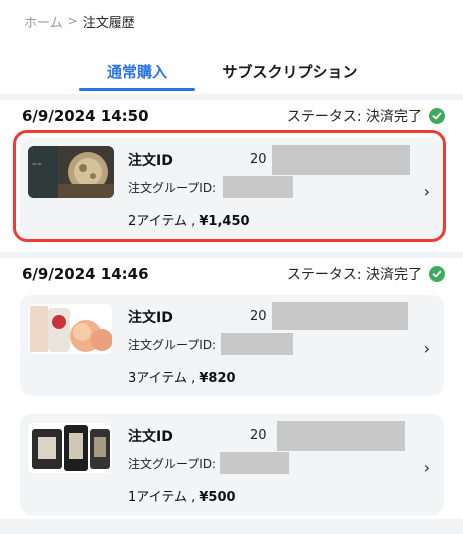 The height and width of the screenshot is (534, 463). What do you see at coordinates (217, 497) in the screenshot?
I see `order-amount: ¥500` at bounding box center [217, 497].